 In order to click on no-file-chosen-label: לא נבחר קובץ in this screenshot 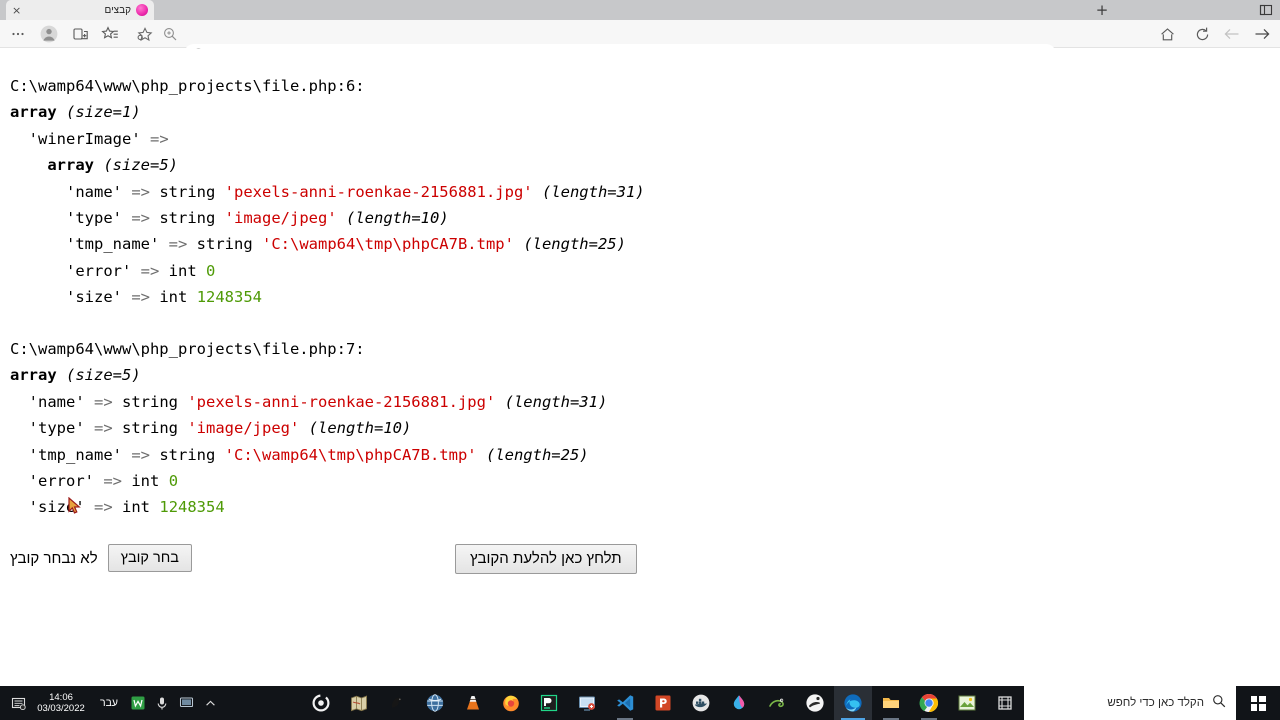, I will do `click(54, 558)`.